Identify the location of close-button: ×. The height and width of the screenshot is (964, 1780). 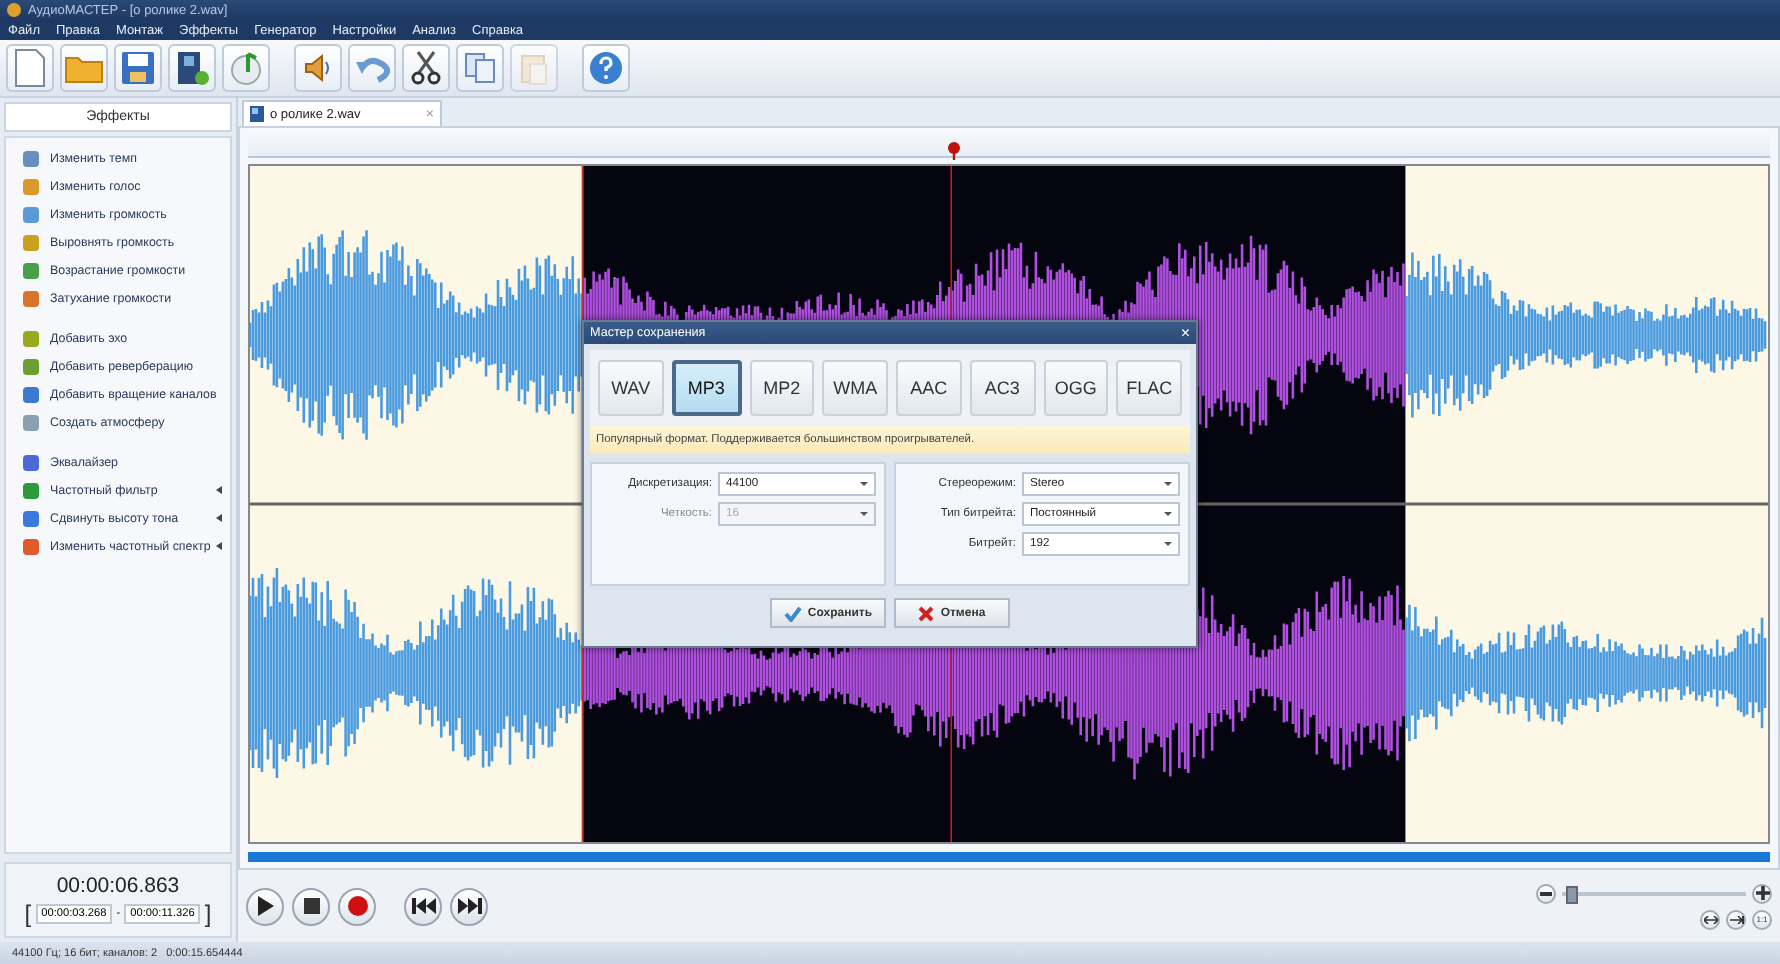
(1185, 333).